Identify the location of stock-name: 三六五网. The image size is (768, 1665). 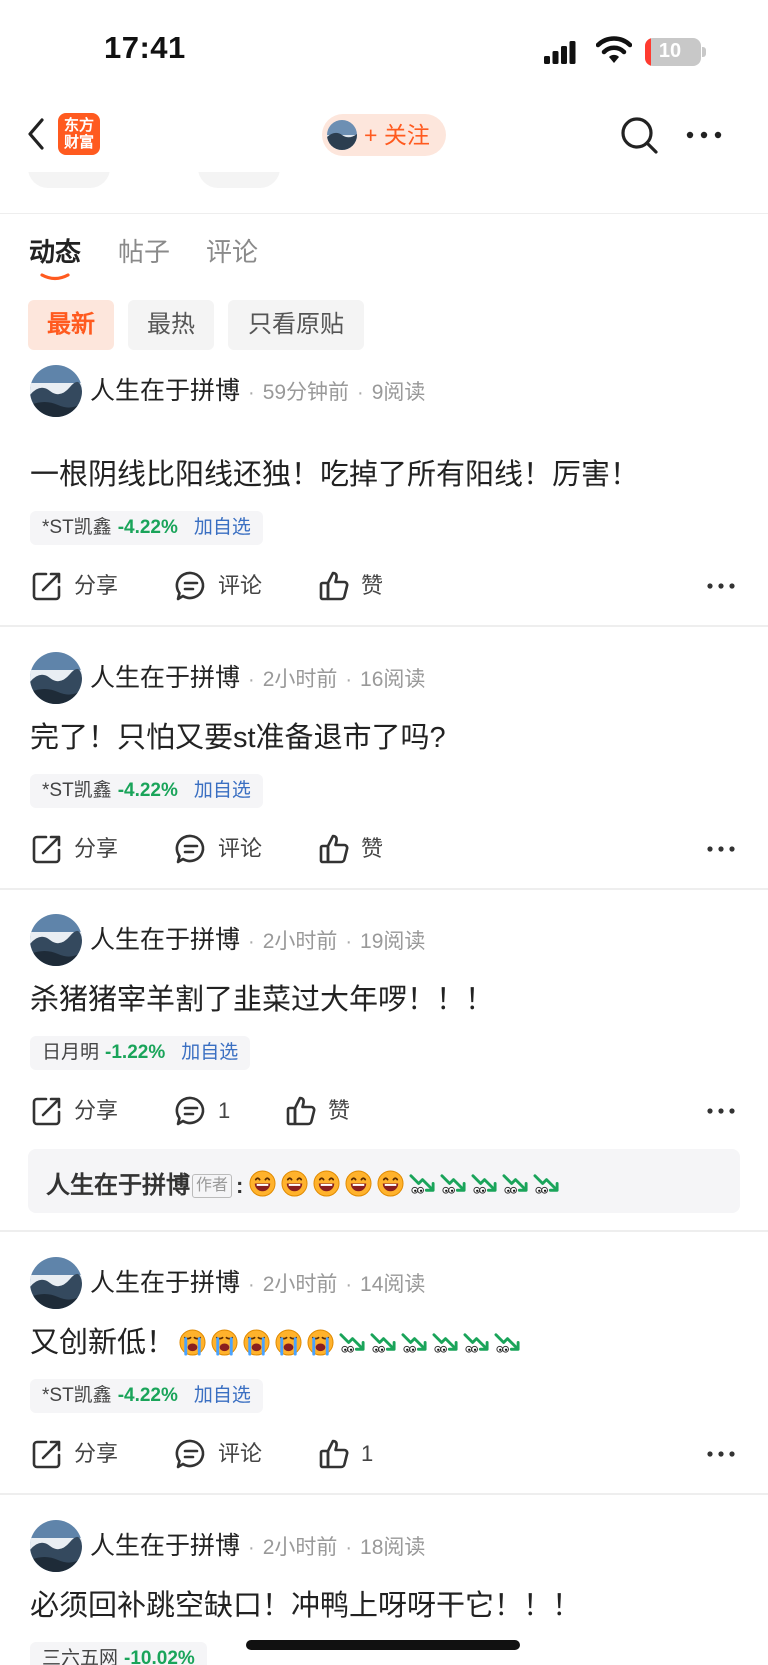
(80, 1656).